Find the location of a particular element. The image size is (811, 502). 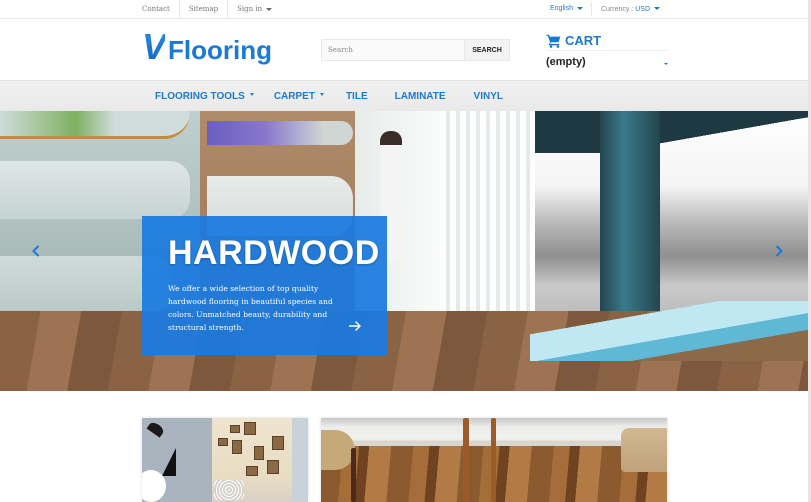

bathroom-mirror is located at coordinates (95, 125).